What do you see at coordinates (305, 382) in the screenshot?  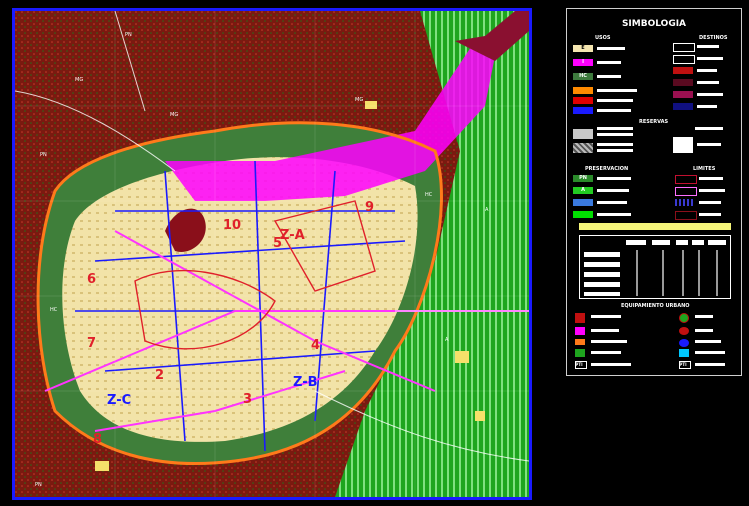 I see `zone-label-zb: Z-B` at bounding box center [305, 382].